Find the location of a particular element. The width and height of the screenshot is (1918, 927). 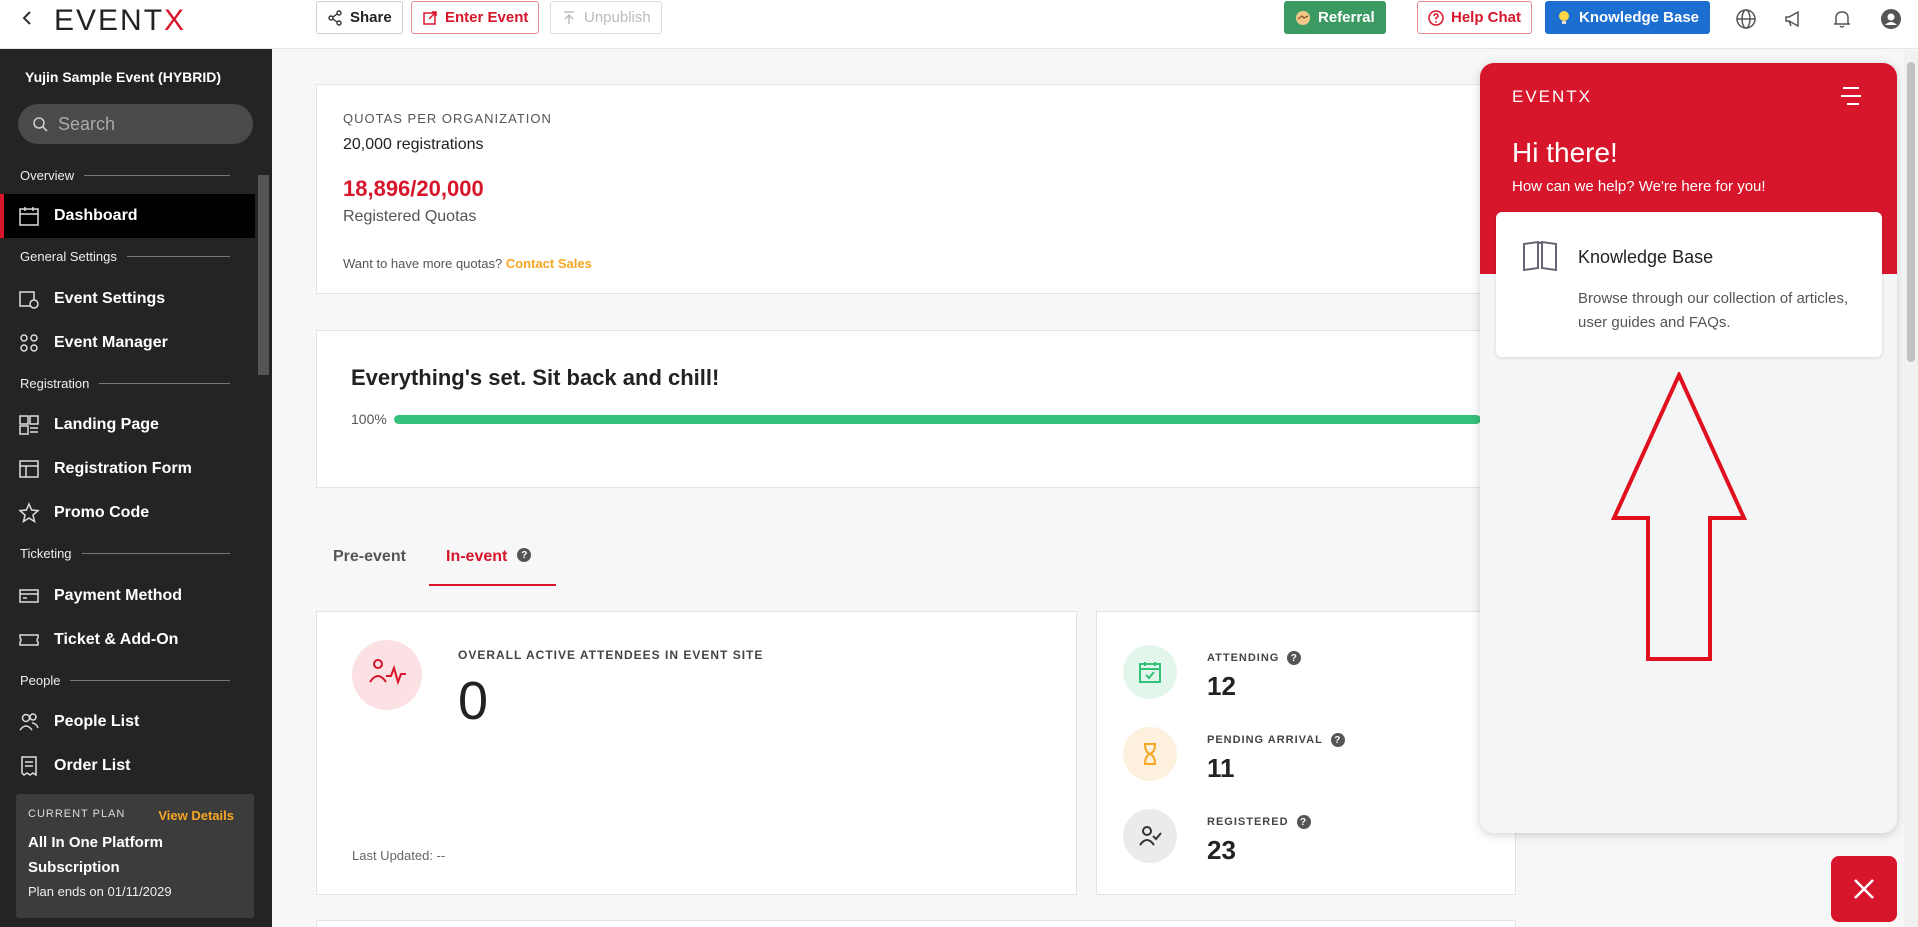

section-overview: Overview is located at coordinates (125, 175).